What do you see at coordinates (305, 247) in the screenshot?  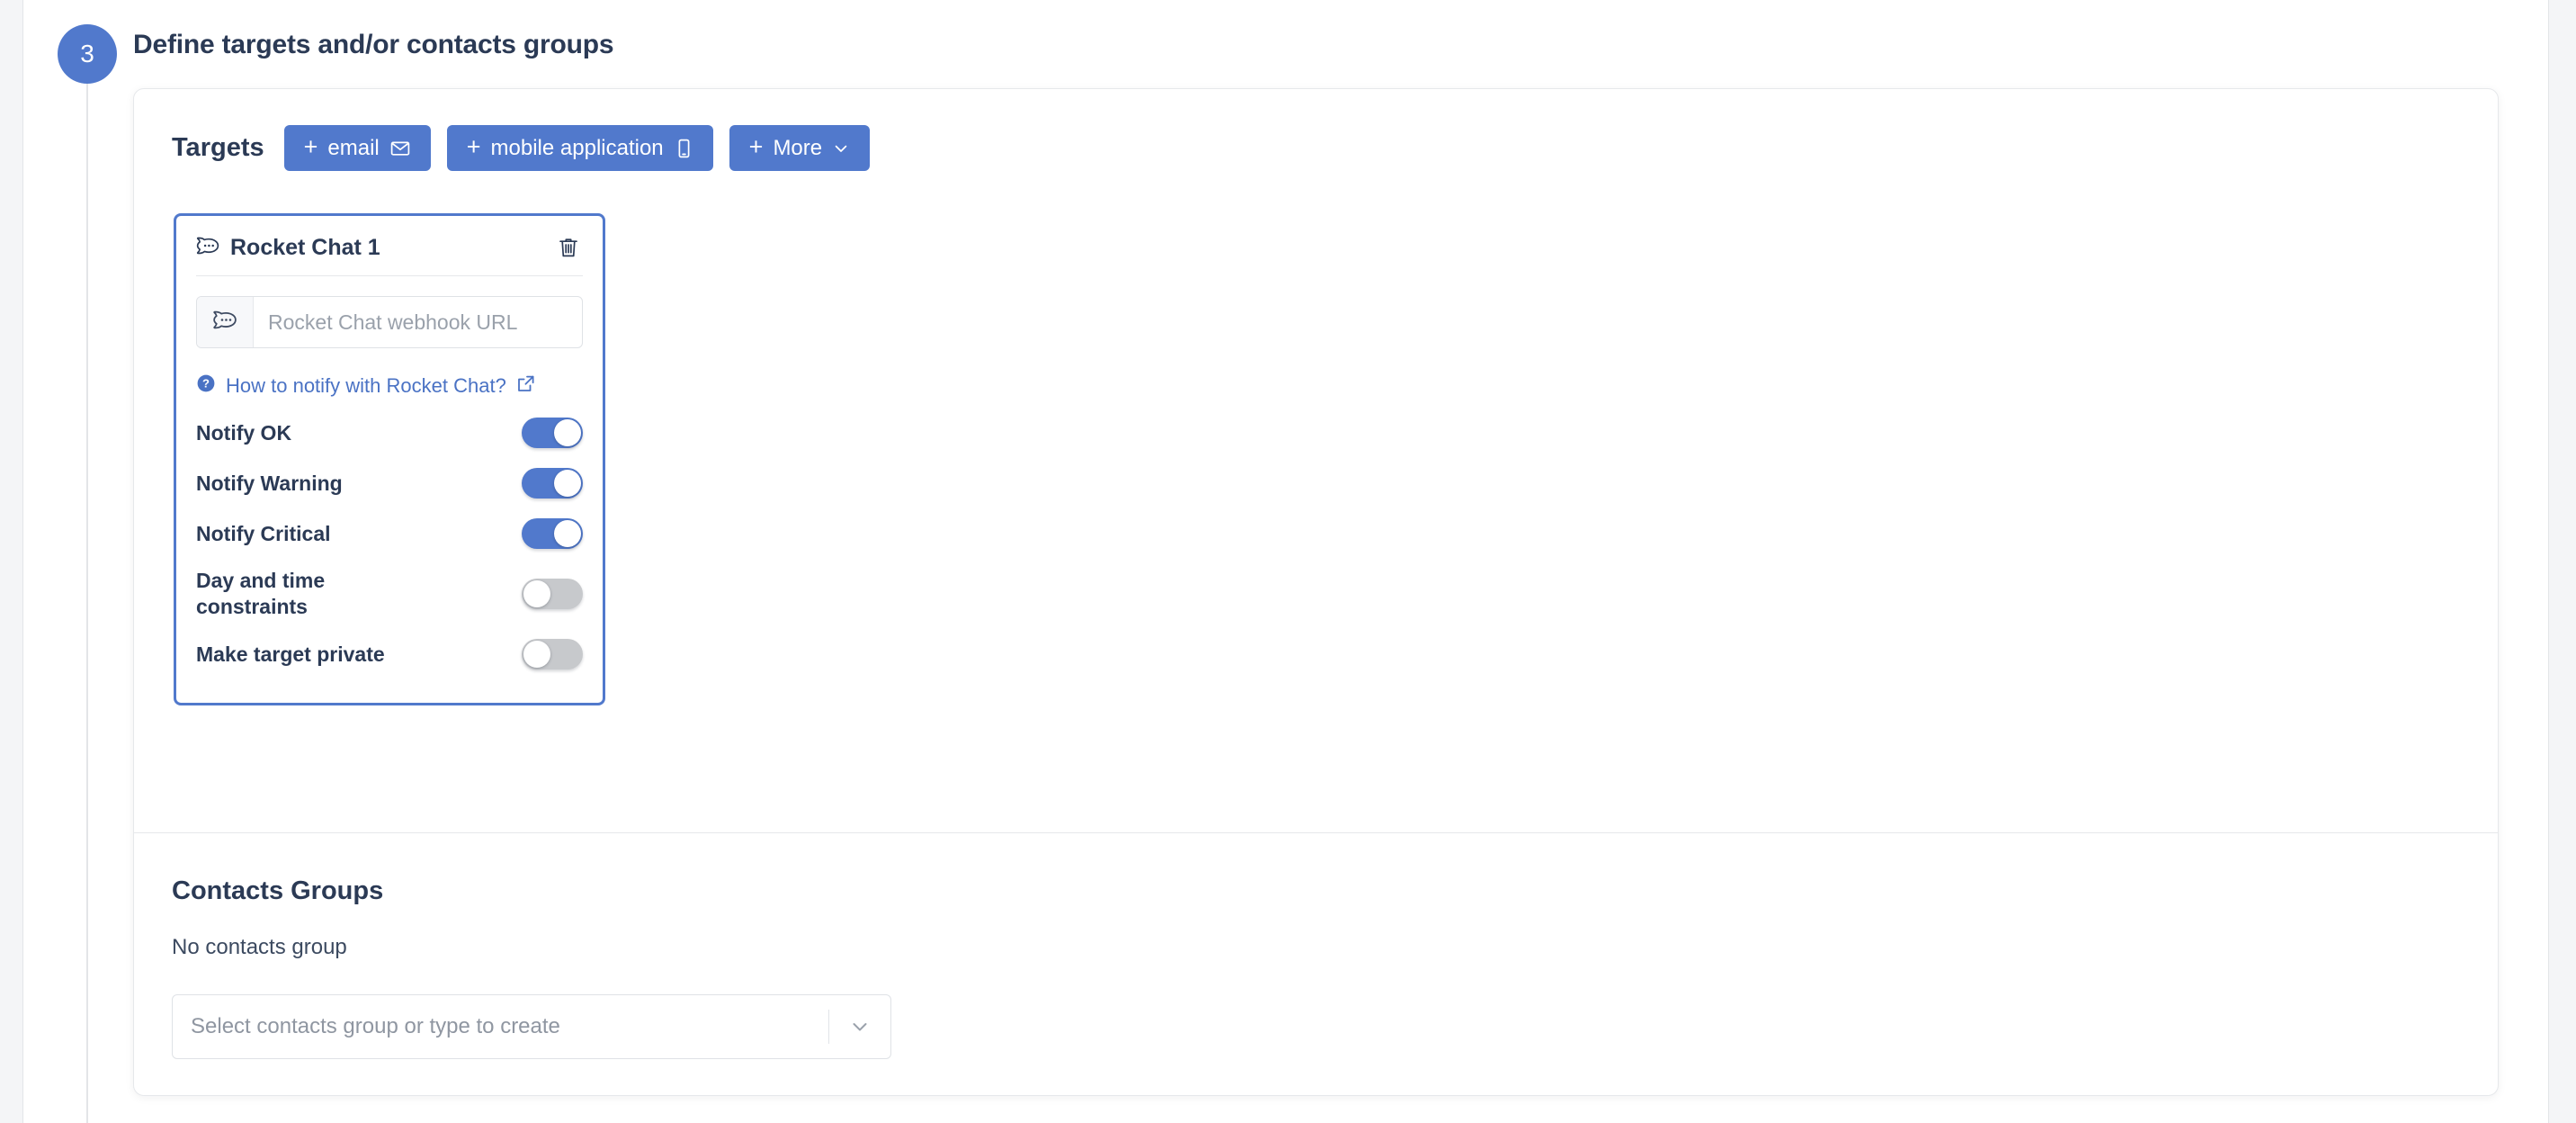 I see `target-card-title: Rocket Chat 1` at bounding box center [305, 247].